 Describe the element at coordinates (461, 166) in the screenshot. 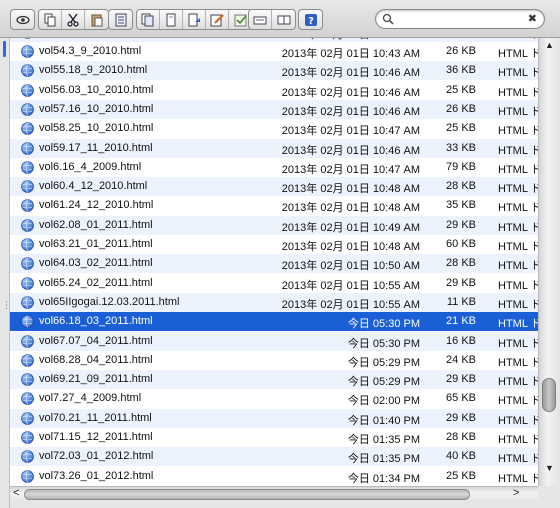

I see `file-size: 79 KB` at that location.